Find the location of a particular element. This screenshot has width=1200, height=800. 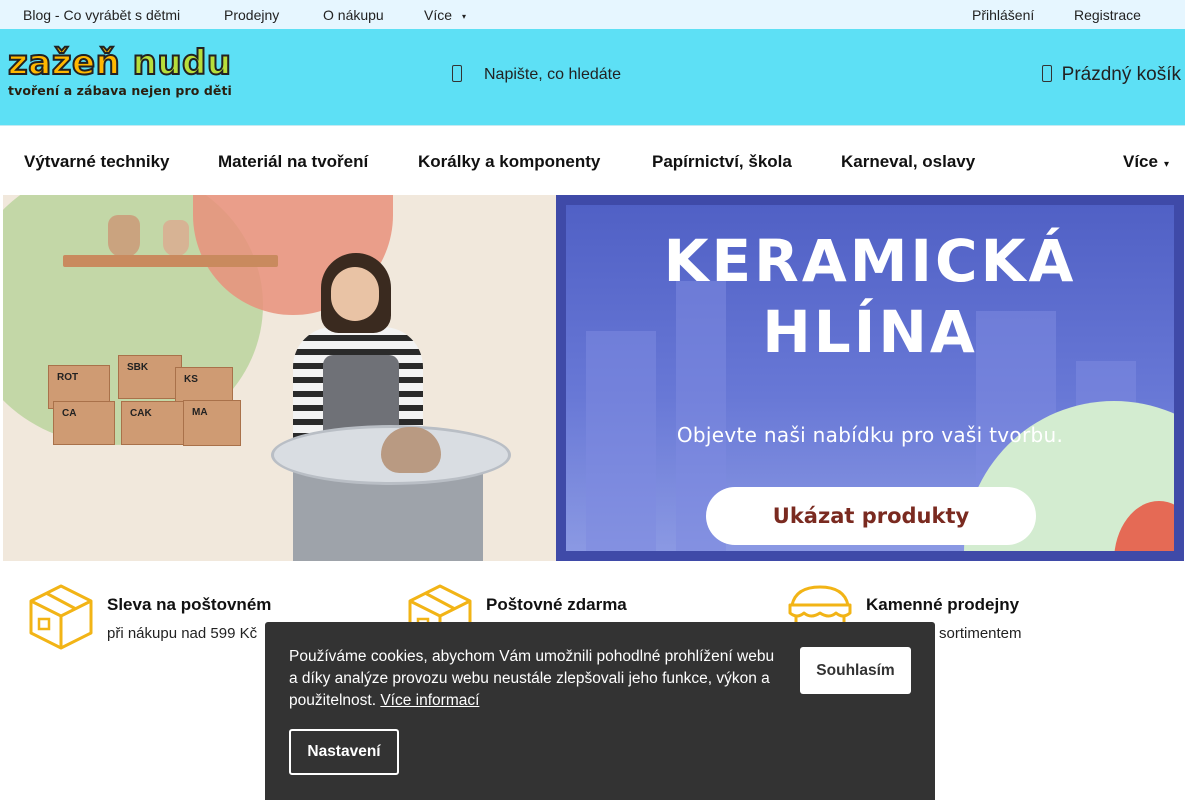

cart-label: Prázdný košík is located at coordinates (1121, 74).